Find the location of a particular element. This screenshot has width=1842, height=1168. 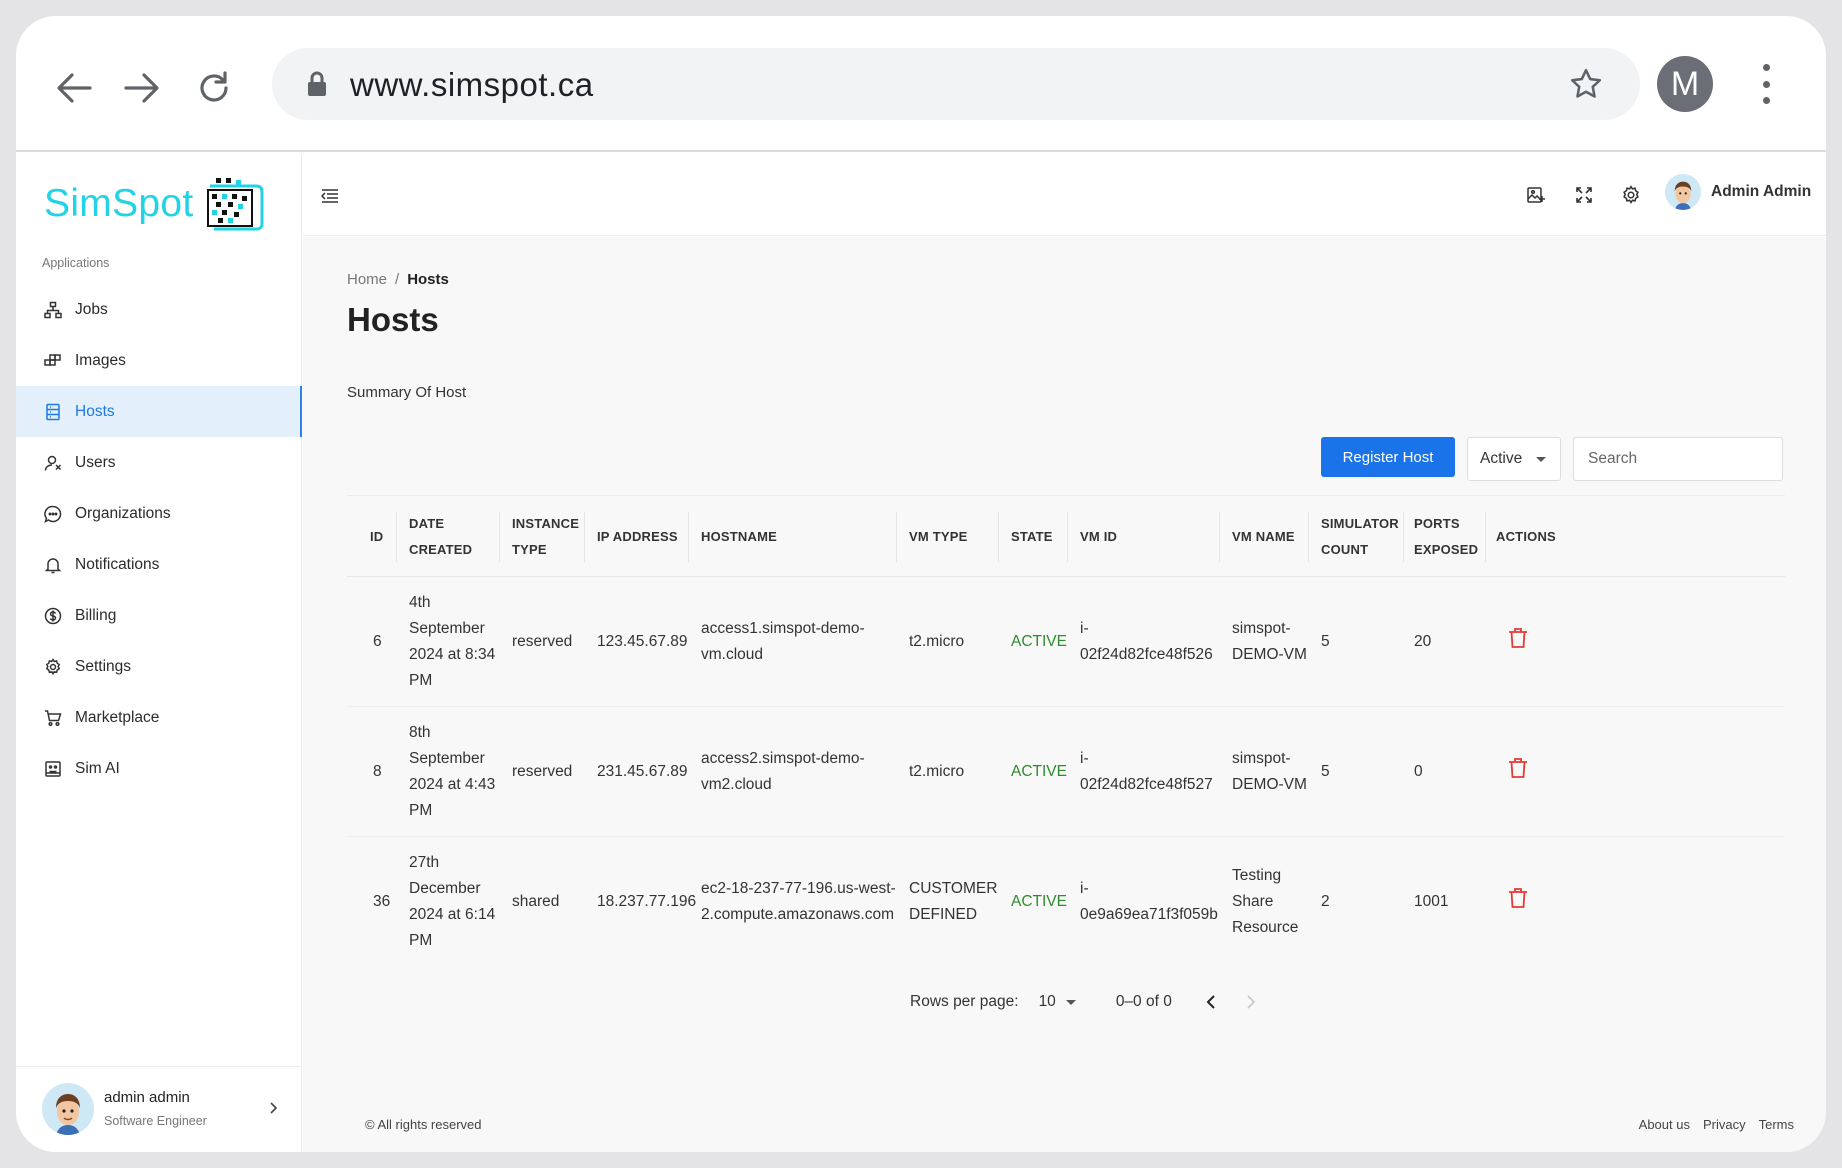

cell-date-created: 4th September 2024 at 8:34 PM is located at coordinates (452, 641).